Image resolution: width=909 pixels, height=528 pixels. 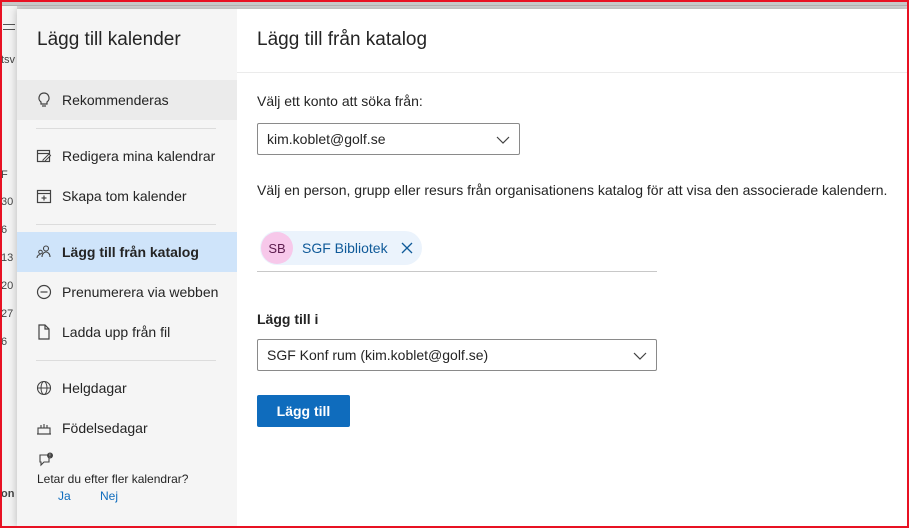 What do you see at coordinates (94, 388) in the screenshot?
I see `nav-label: Helgdagar` at bounding box center [94, 388].